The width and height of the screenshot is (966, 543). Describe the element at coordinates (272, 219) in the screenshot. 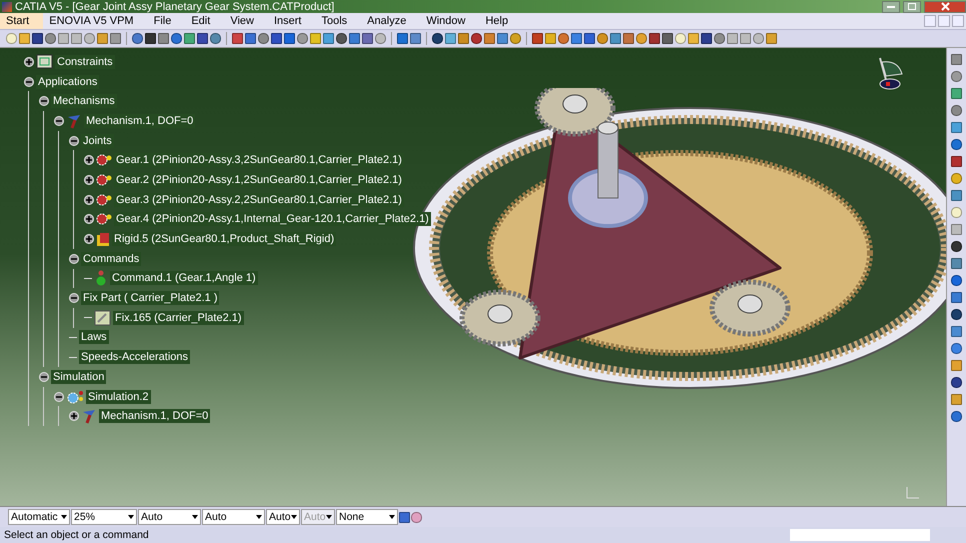

I see `tree-item: Gear.4 (2Pinion20-Assy.1,Internal_Gear-120.1,Carrier_Plate2.1)` at that location.